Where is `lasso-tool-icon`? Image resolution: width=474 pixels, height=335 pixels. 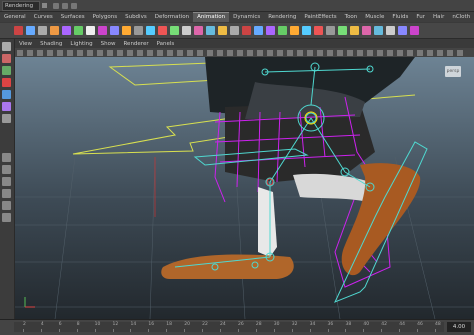
lasso-tool-icon is located at coordinates (6, 58).